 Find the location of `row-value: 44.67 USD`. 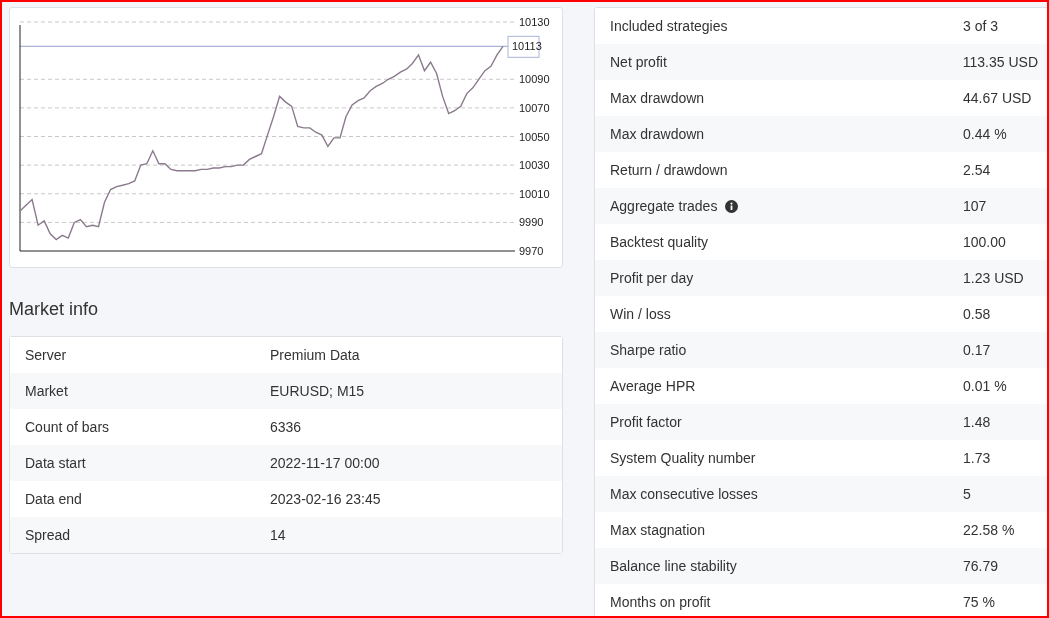

row-value: 44.67 USD is located at coordinates (997, 98).